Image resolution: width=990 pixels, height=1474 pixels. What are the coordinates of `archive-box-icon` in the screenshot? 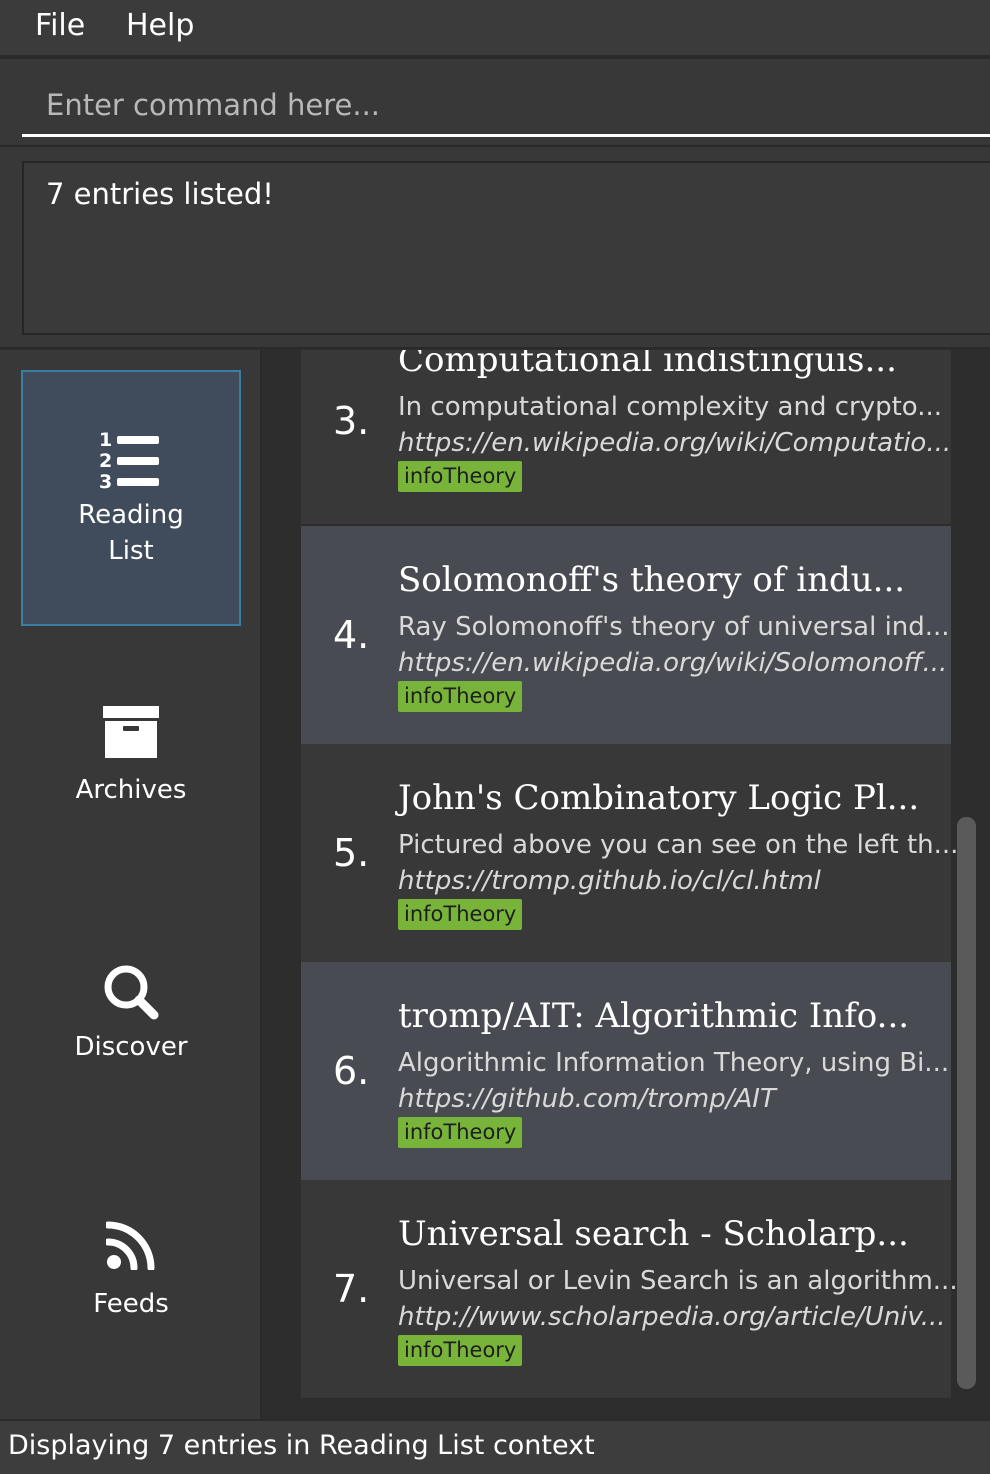 It's located at (131, 734).